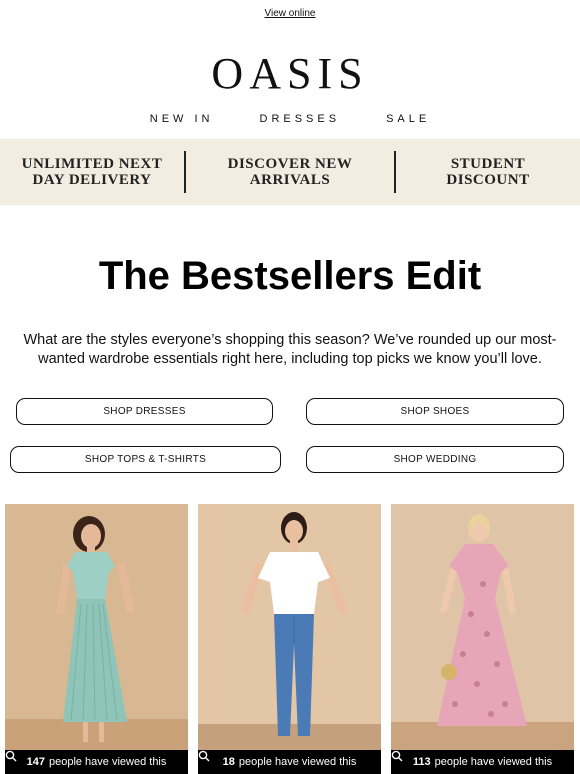 This screenshot has width=580, height=774. I want to click on page-title: The Bestsellers Edit, so click(290, 276).